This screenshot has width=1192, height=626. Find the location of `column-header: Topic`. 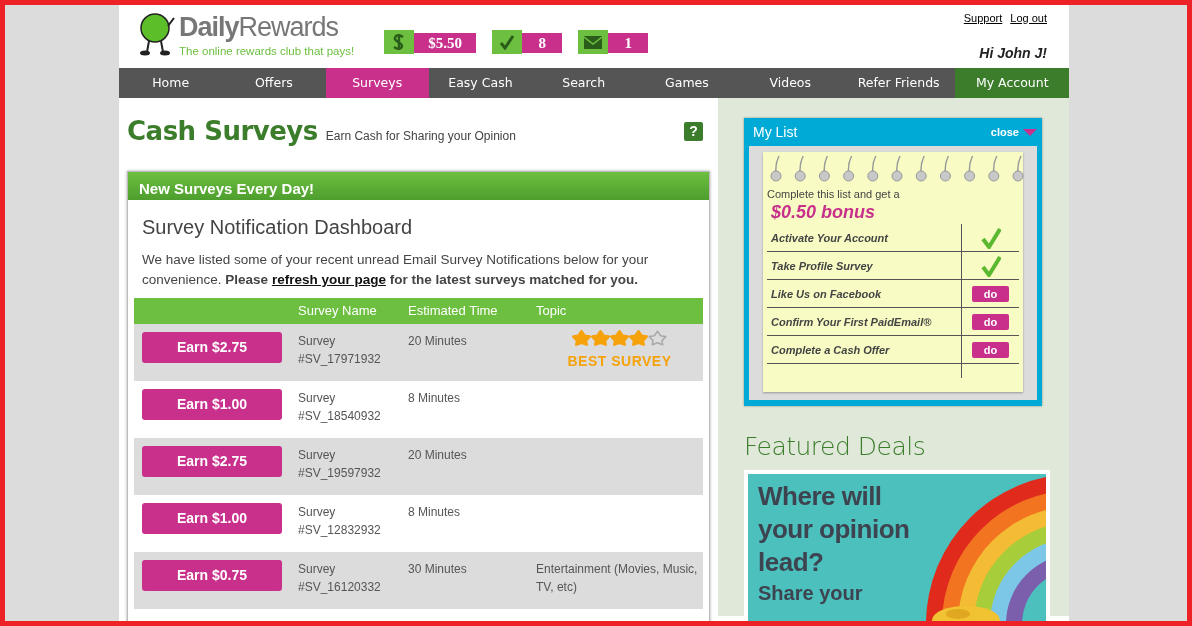

column-header: Topic is located at coordinates (551, 311).